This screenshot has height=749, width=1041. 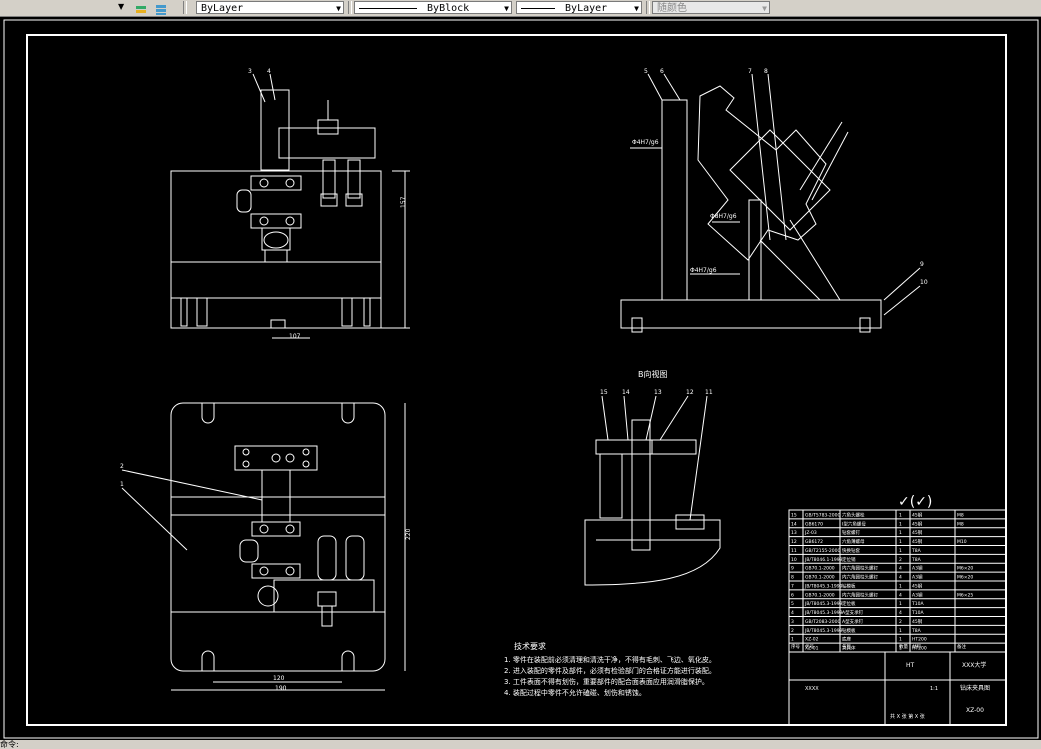 I want to click on bom-cell-no: 15, so click(x=794, y=515).